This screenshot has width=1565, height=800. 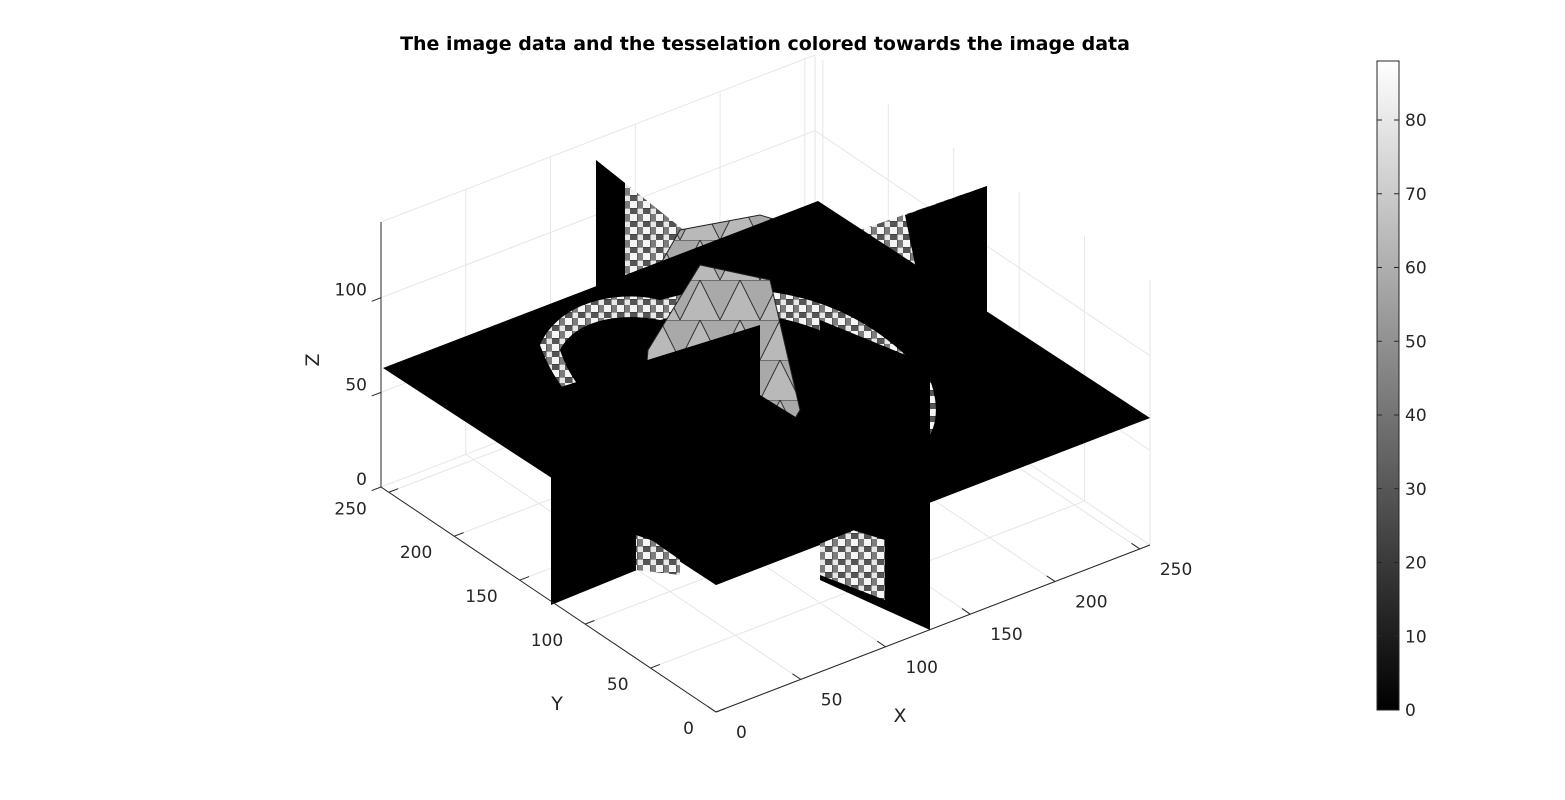 What do you see at coordinates (618, 685) in the screenshot?
I see `y-tick-label: 50` at bounding box center [618, 685].